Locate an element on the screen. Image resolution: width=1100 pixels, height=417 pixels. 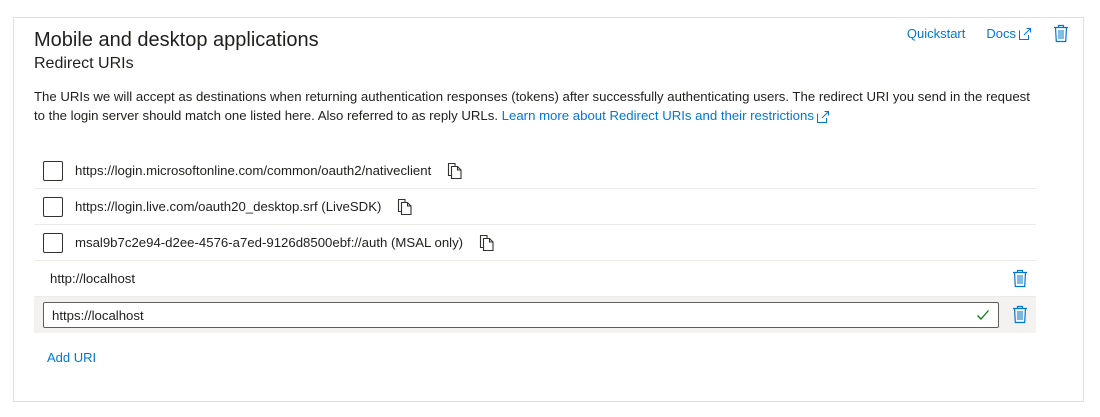
docs-label: Docs is located at coordinates (1001, 33).